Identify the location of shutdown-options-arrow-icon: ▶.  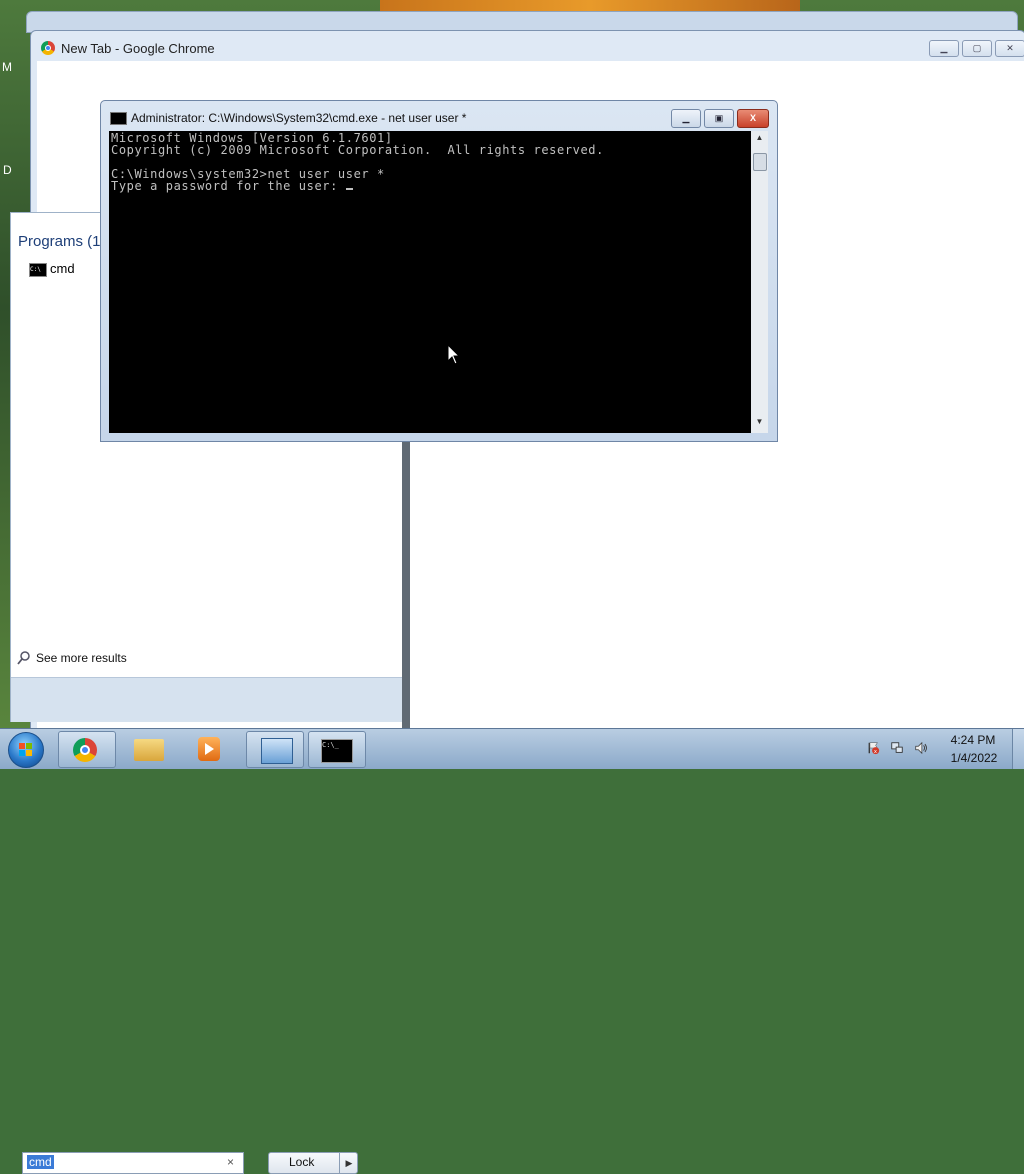
(348, 1163).